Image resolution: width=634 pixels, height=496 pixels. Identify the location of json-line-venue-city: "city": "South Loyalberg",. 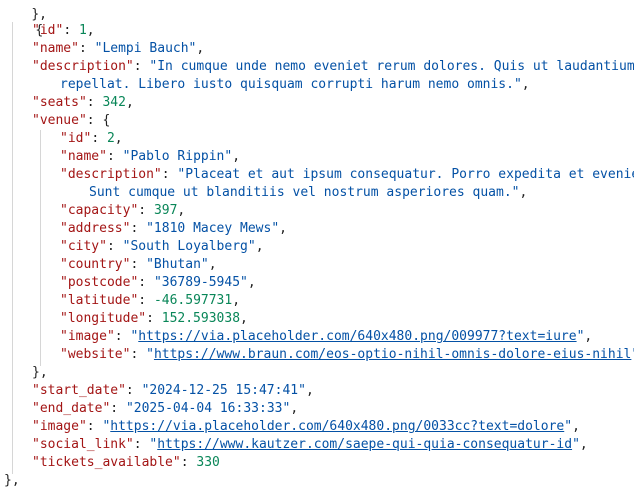
(162, 247).